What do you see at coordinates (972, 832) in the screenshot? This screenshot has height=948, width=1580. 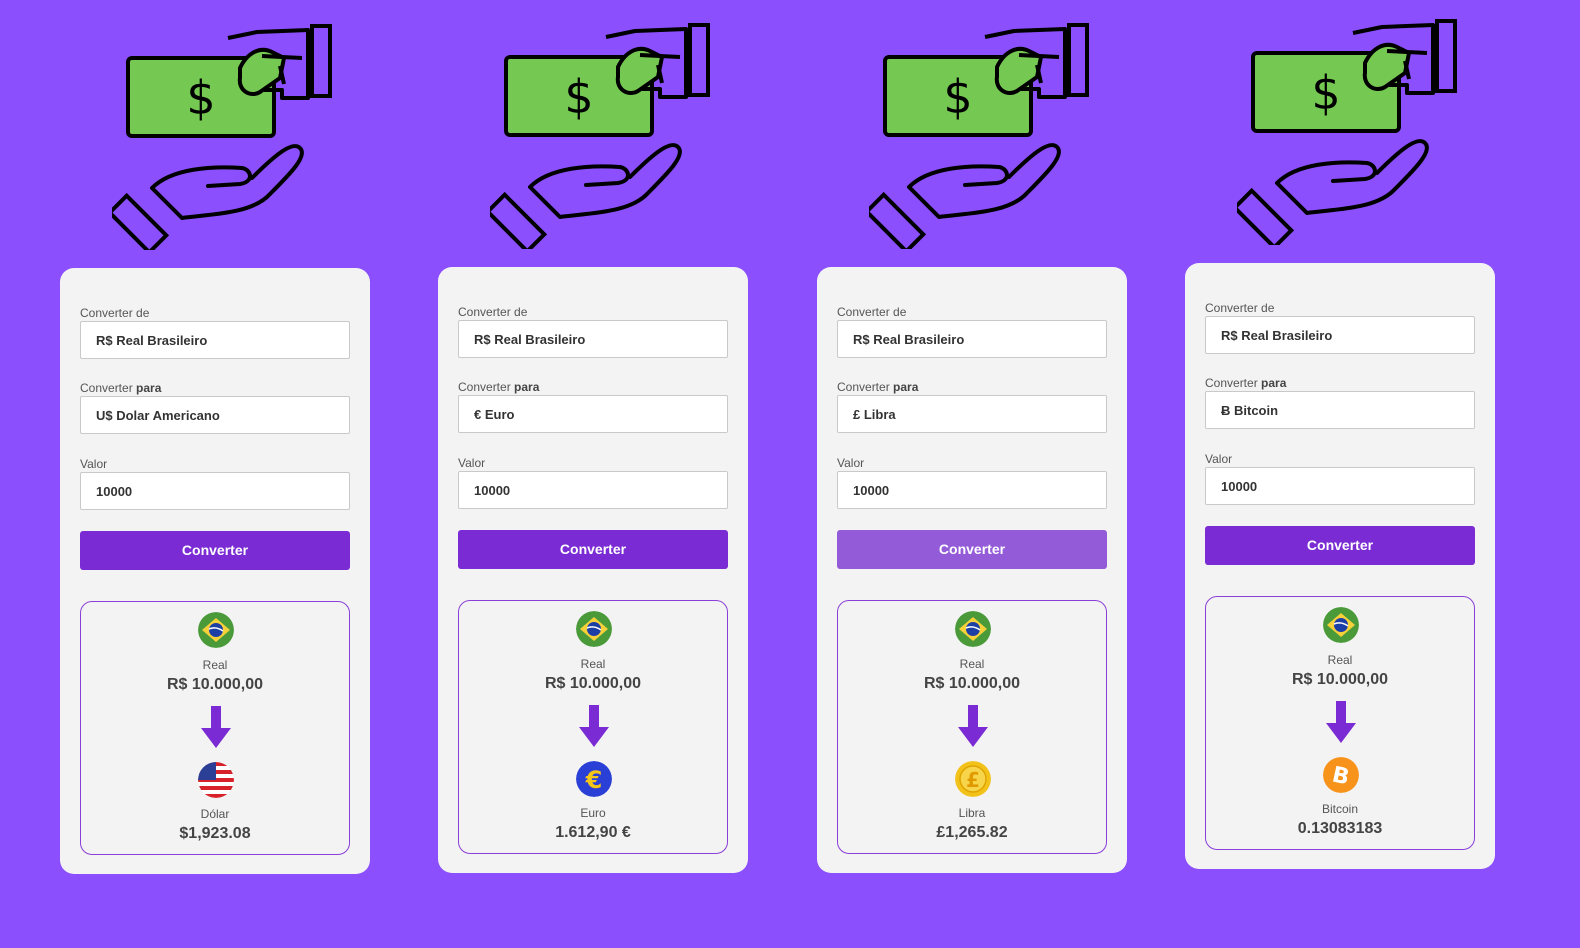 I see `converted-amount: £1,265.82` at bounding box center [972, 832].